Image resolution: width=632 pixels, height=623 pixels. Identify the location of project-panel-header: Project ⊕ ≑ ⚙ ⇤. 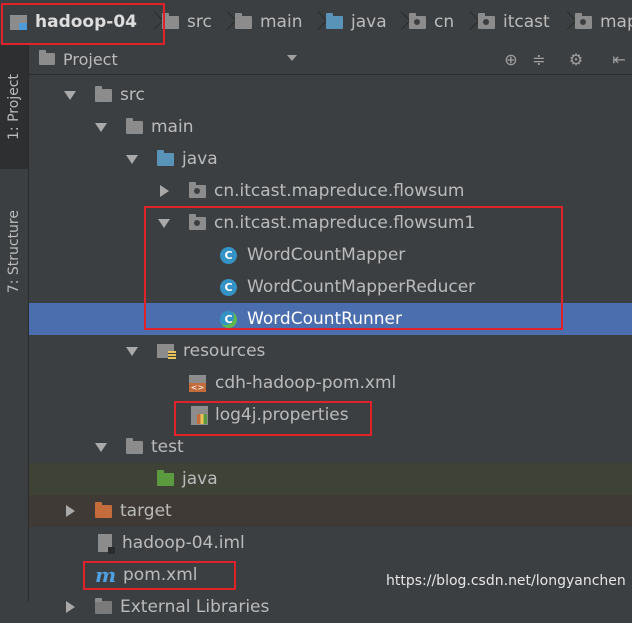
(330, 59).